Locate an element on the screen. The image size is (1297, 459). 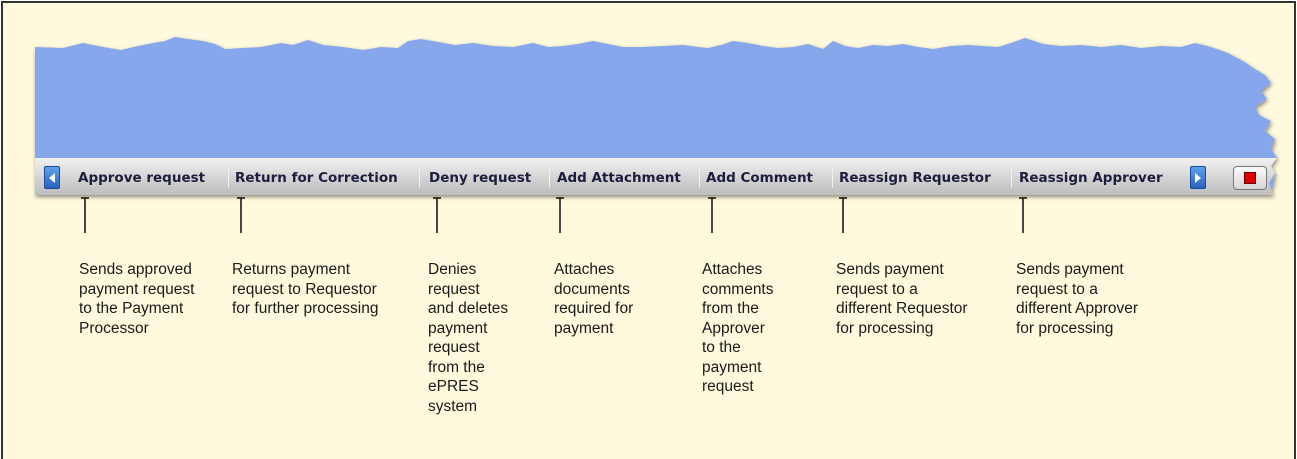
add-attachment-description: Attaches documents required for payment is located at coordinates (593, 299).